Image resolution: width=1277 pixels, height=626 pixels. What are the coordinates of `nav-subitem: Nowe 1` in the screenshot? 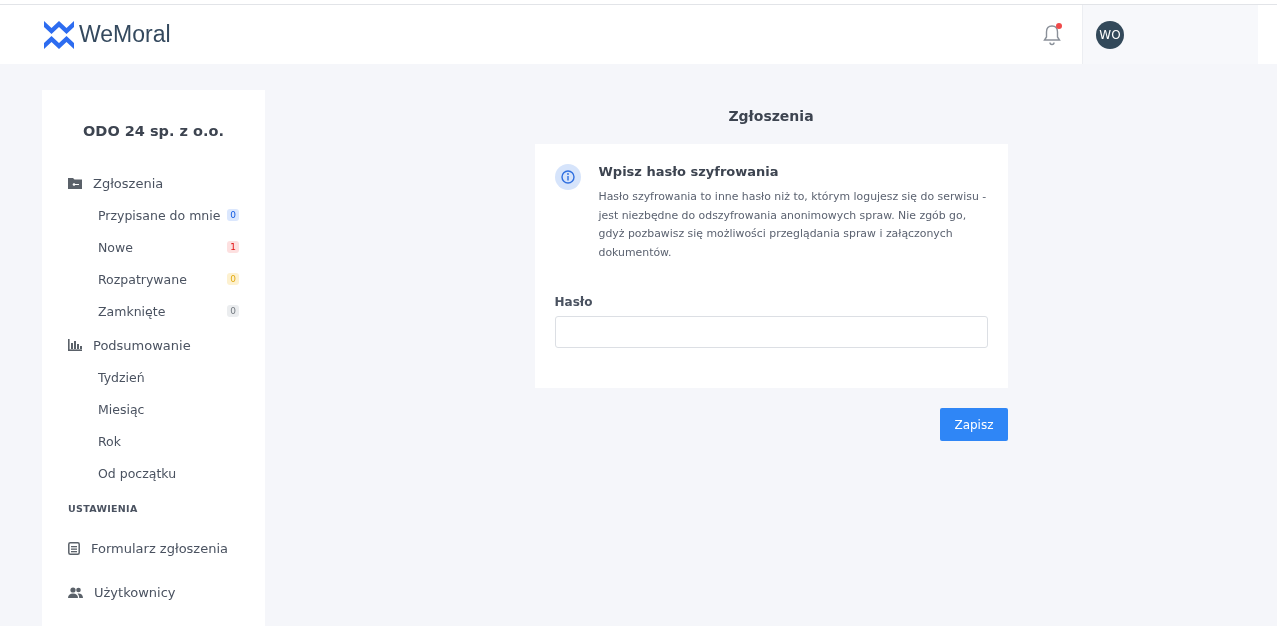 It's located at (166, 247).